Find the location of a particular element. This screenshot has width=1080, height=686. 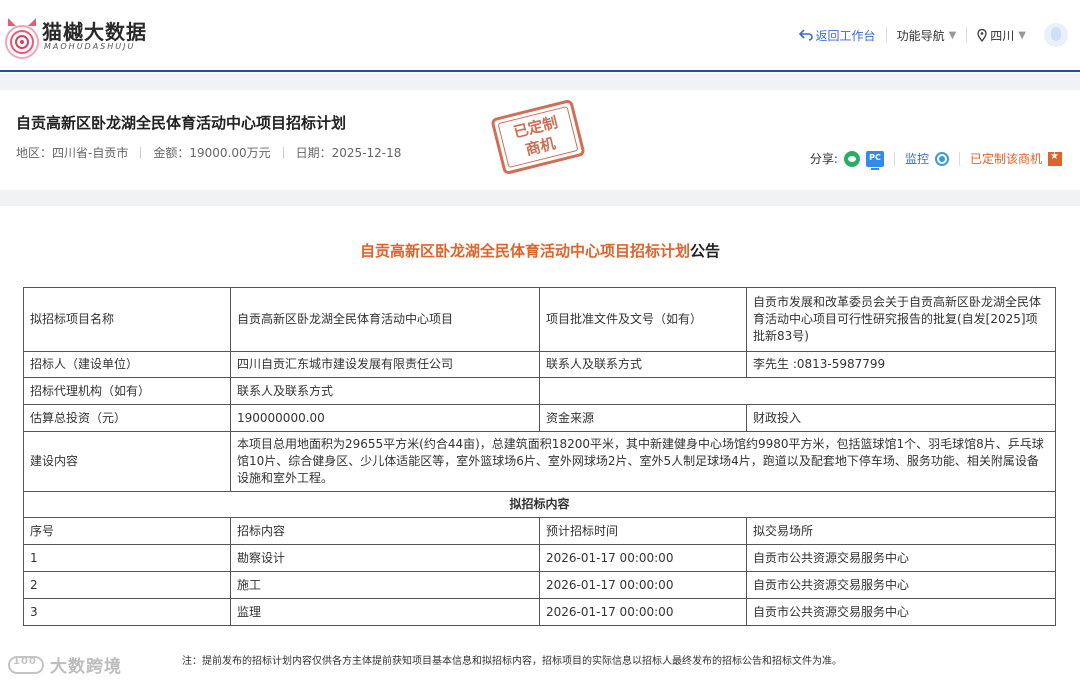

item-content: 施工 is located at coordinates (385, 585).